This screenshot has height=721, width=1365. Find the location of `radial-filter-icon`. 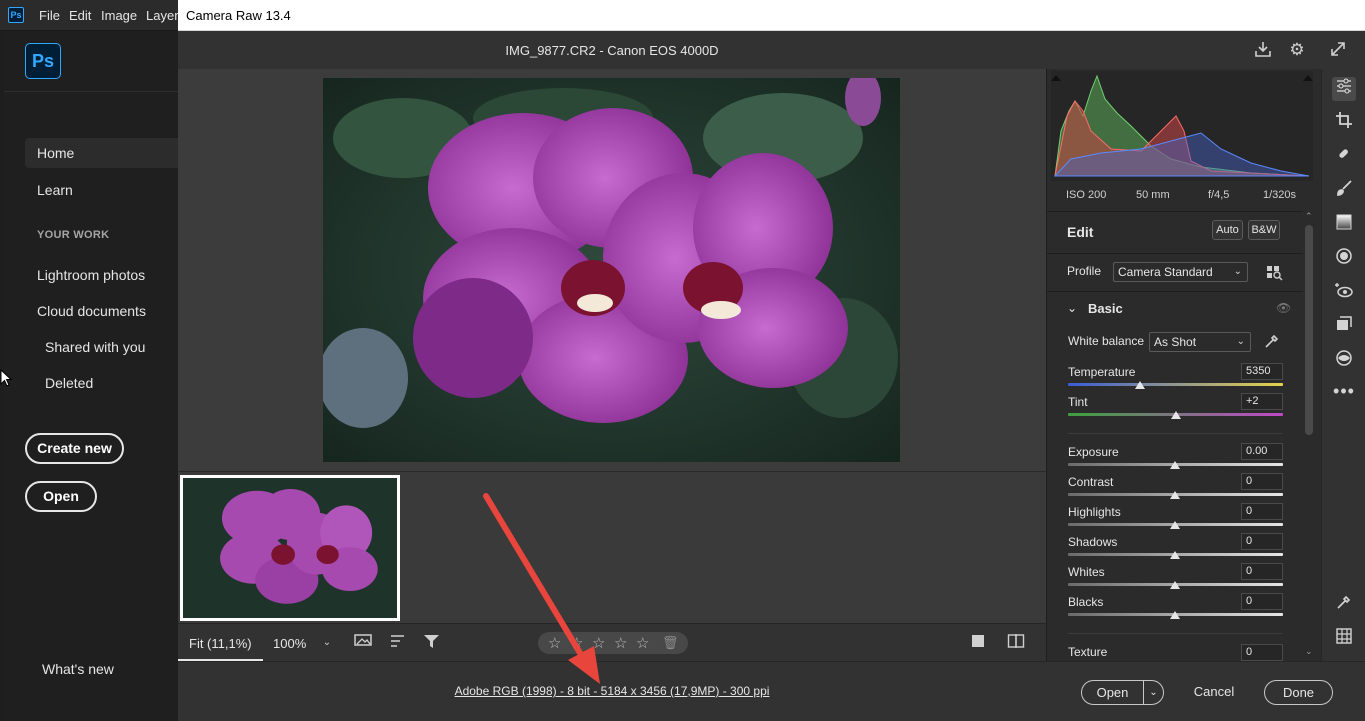

radial-filter-icon is located at coordinates (1344, 259).